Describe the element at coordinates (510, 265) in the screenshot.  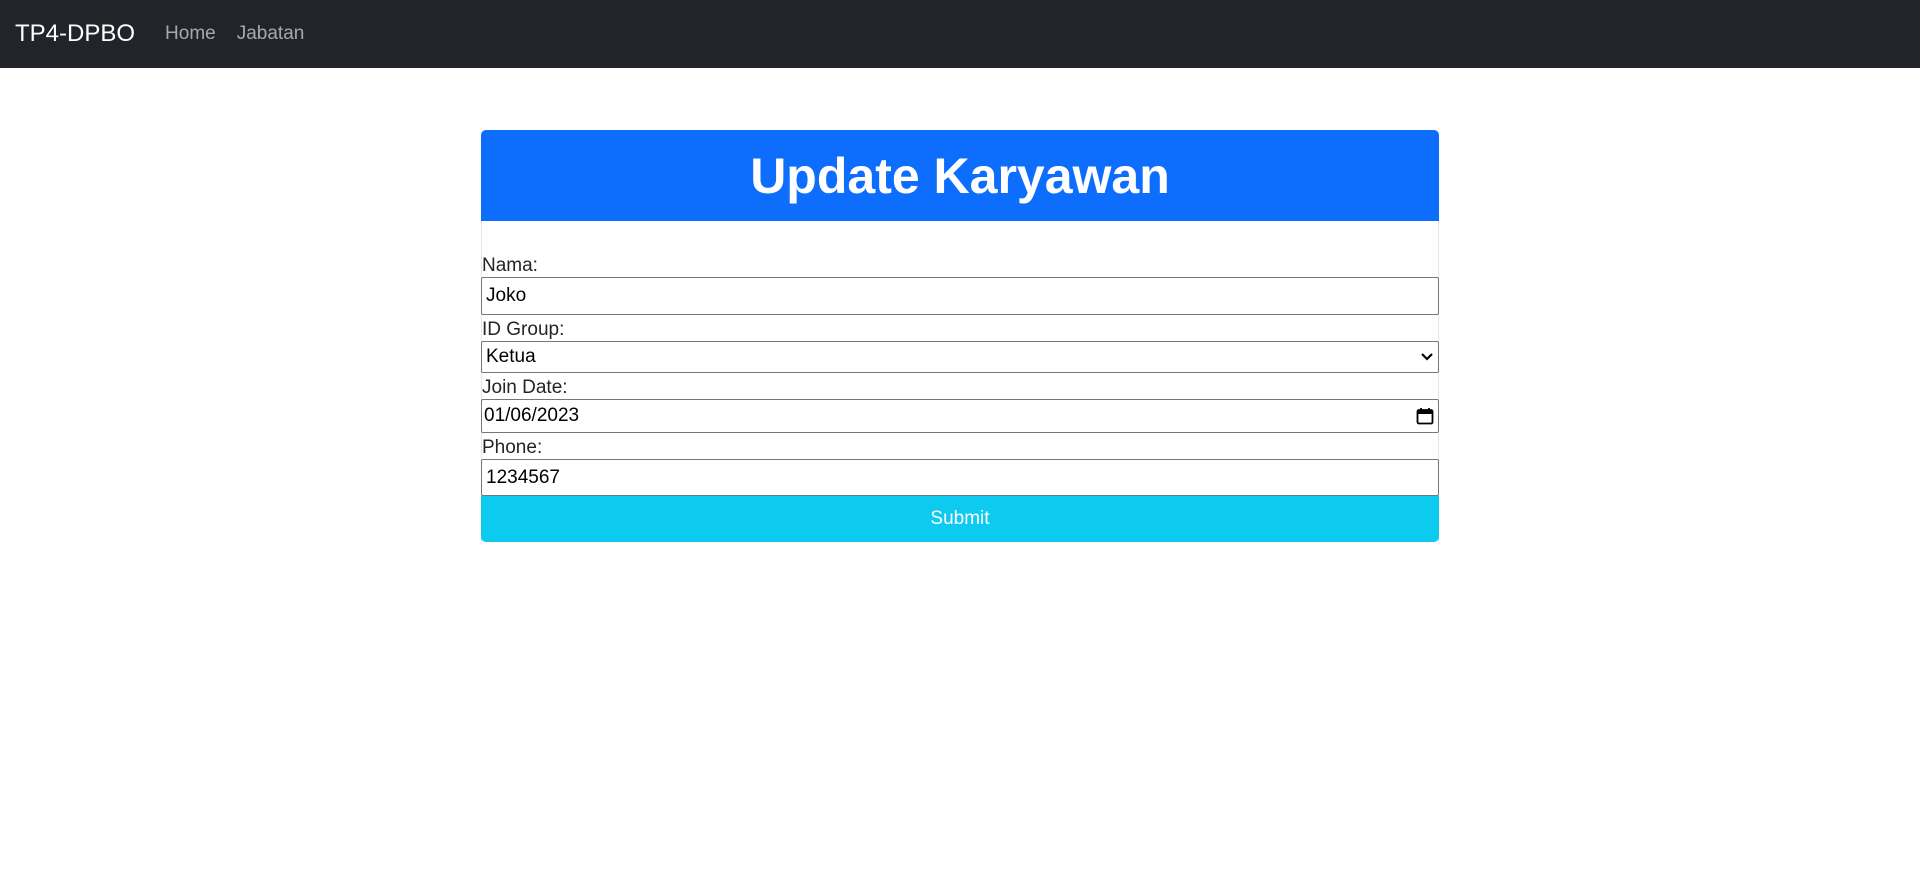
I see `nama-label: Nama:` at that location.